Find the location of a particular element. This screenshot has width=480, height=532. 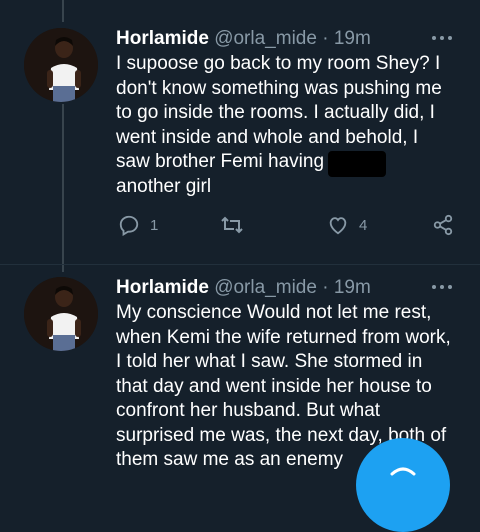

compose-icon is located at coordinates (403, 471).